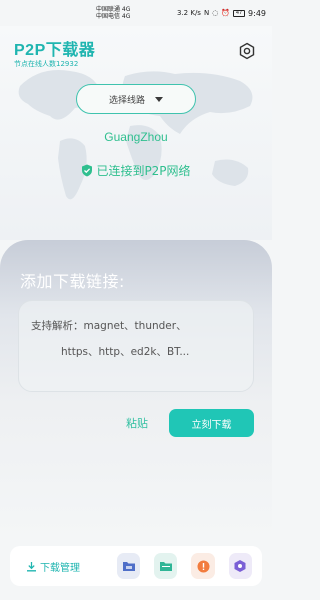 The height and width of the screenshot is (600, 320). I want to click on files-icon, so click(165, 566).